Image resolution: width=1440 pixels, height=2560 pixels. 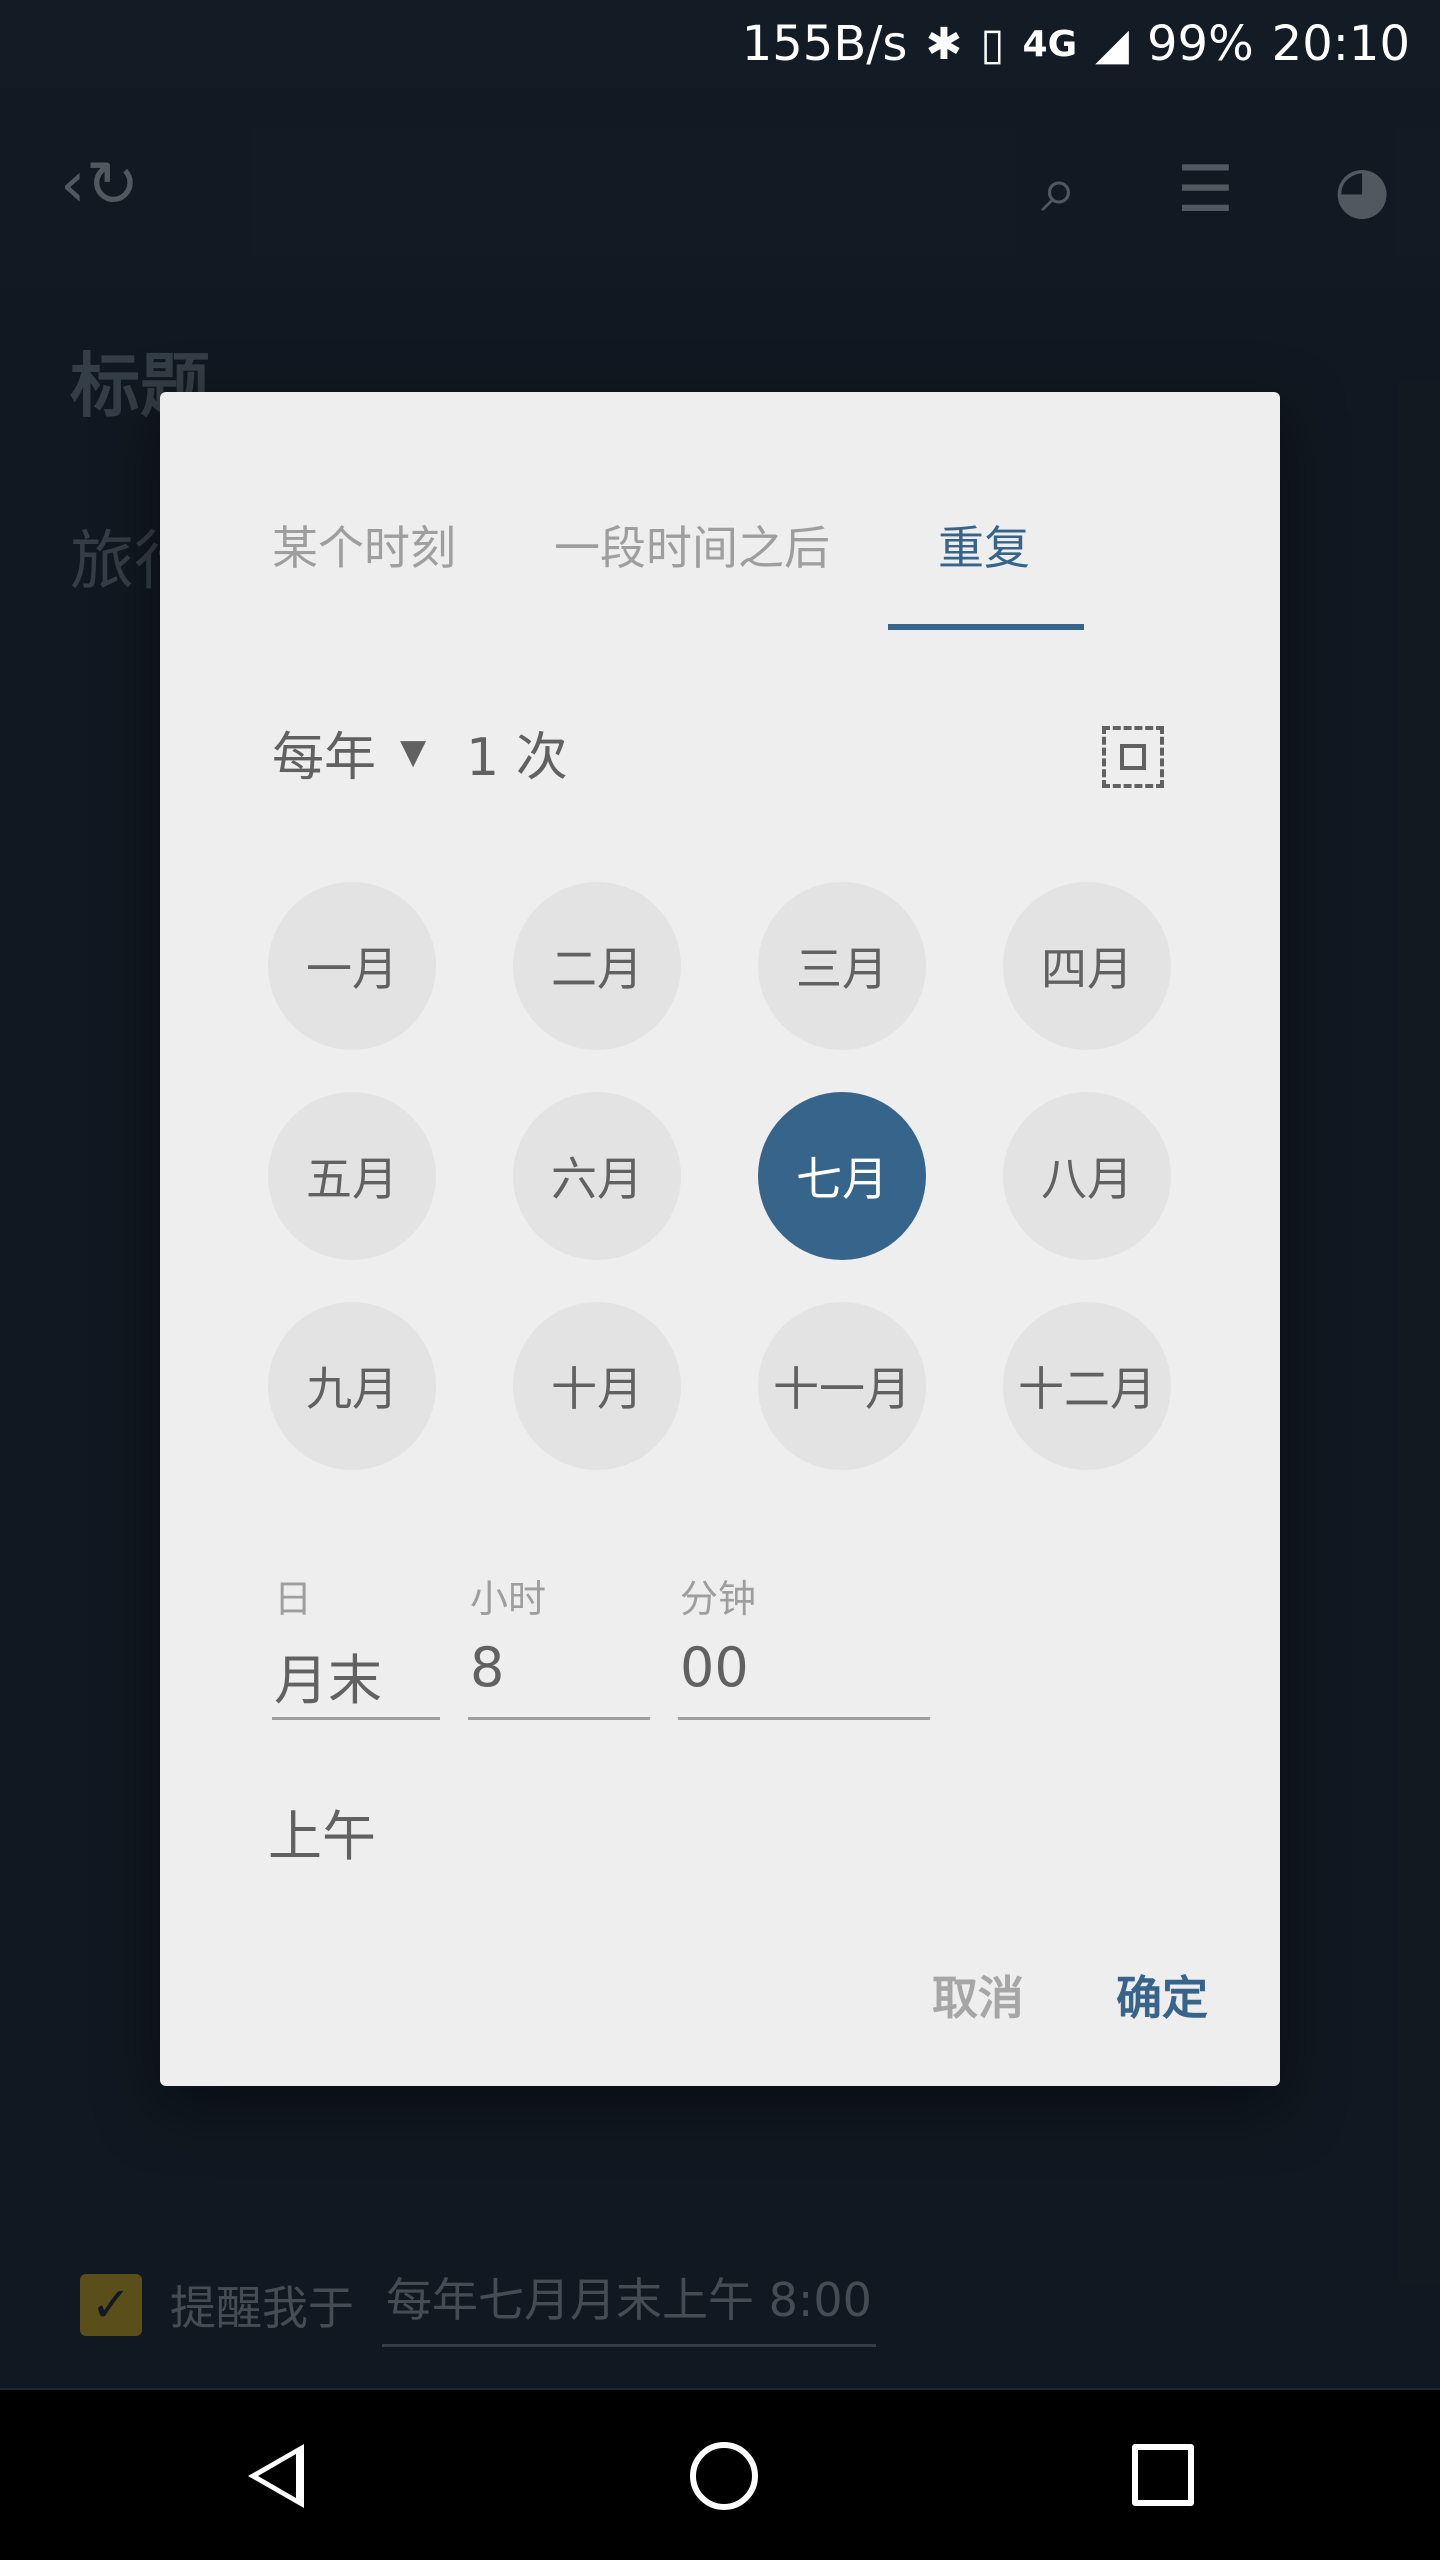 I want to click on select-all-icon, so click(x=1133, y=757).